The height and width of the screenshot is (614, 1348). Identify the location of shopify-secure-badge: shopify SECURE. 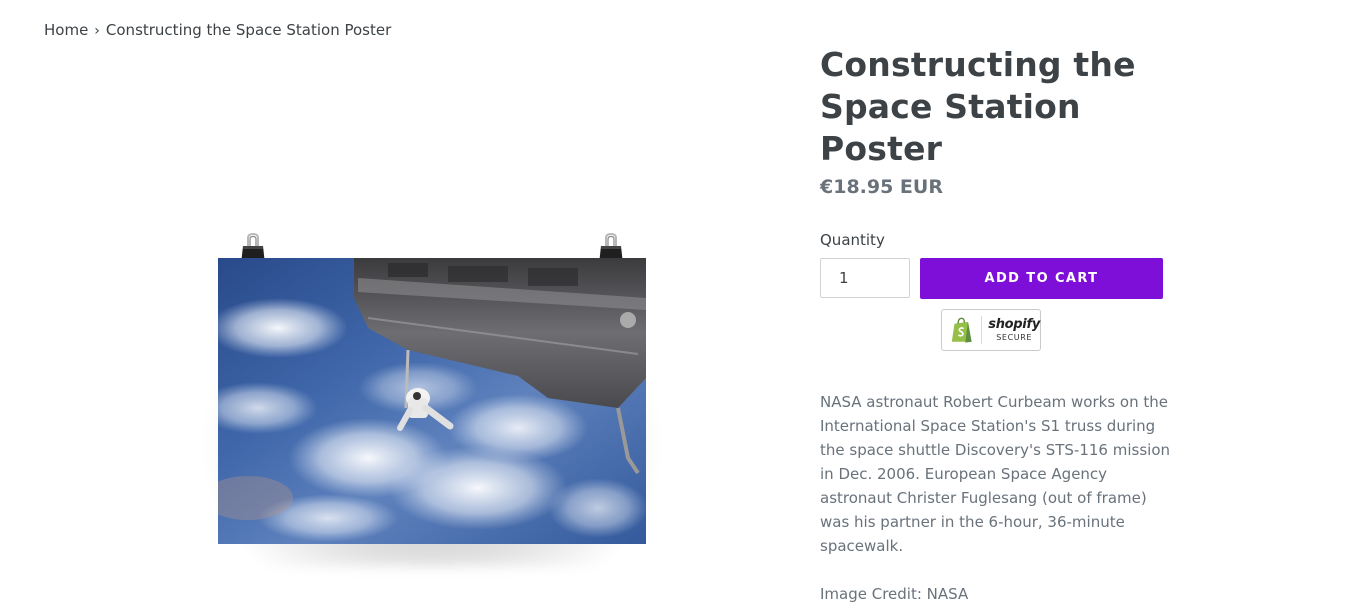
(991, 330).